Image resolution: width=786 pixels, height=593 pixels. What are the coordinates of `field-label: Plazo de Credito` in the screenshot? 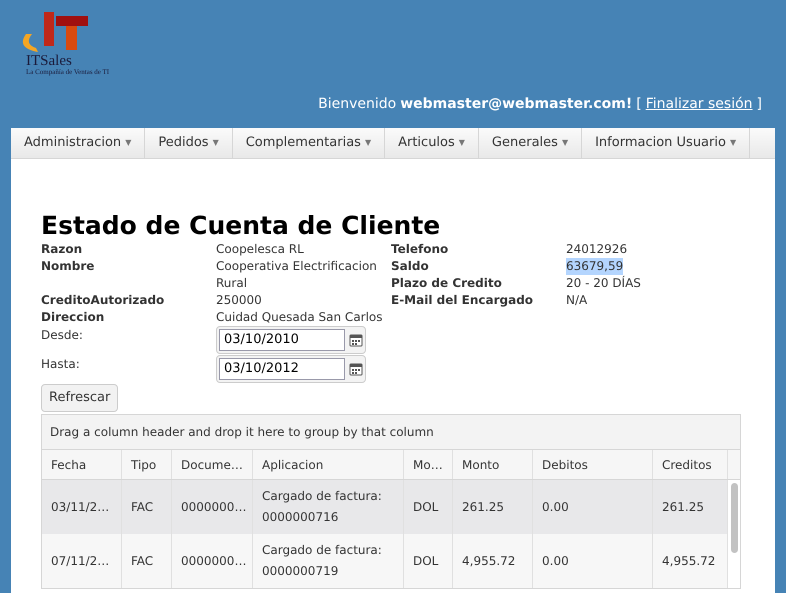 It's located at (447, 283).